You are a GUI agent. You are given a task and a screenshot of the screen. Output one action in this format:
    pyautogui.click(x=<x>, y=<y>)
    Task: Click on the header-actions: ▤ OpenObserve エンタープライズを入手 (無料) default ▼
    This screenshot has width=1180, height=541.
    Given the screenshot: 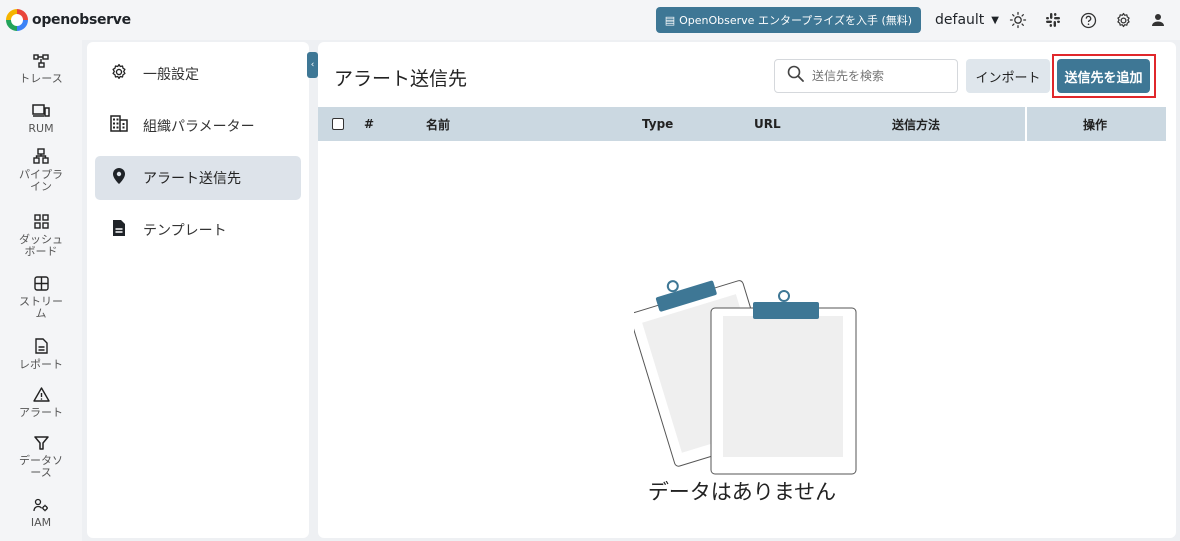 What is the action you would take?
    pyautogui.click(x=914, y=20)
    